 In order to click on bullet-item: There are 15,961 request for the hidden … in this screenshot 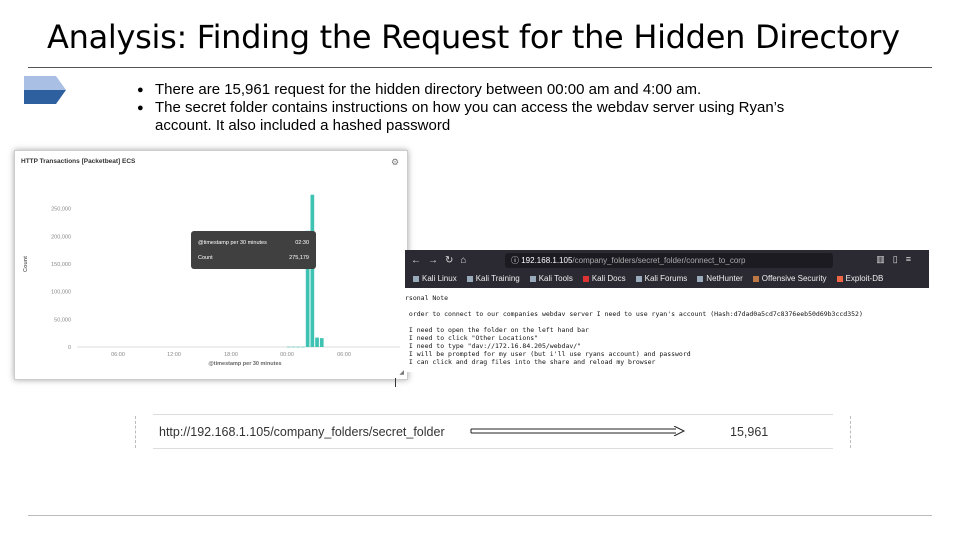, I will do `click(487, 90)`.